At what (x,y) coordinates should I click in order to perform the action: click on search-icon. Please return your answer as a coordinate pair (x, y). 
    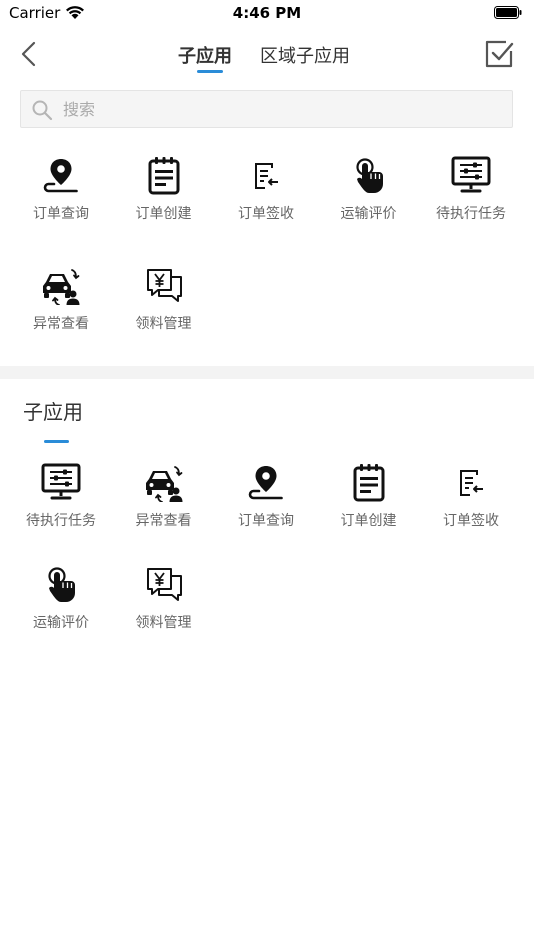
    Looking at the image, I should click on (42, 110).